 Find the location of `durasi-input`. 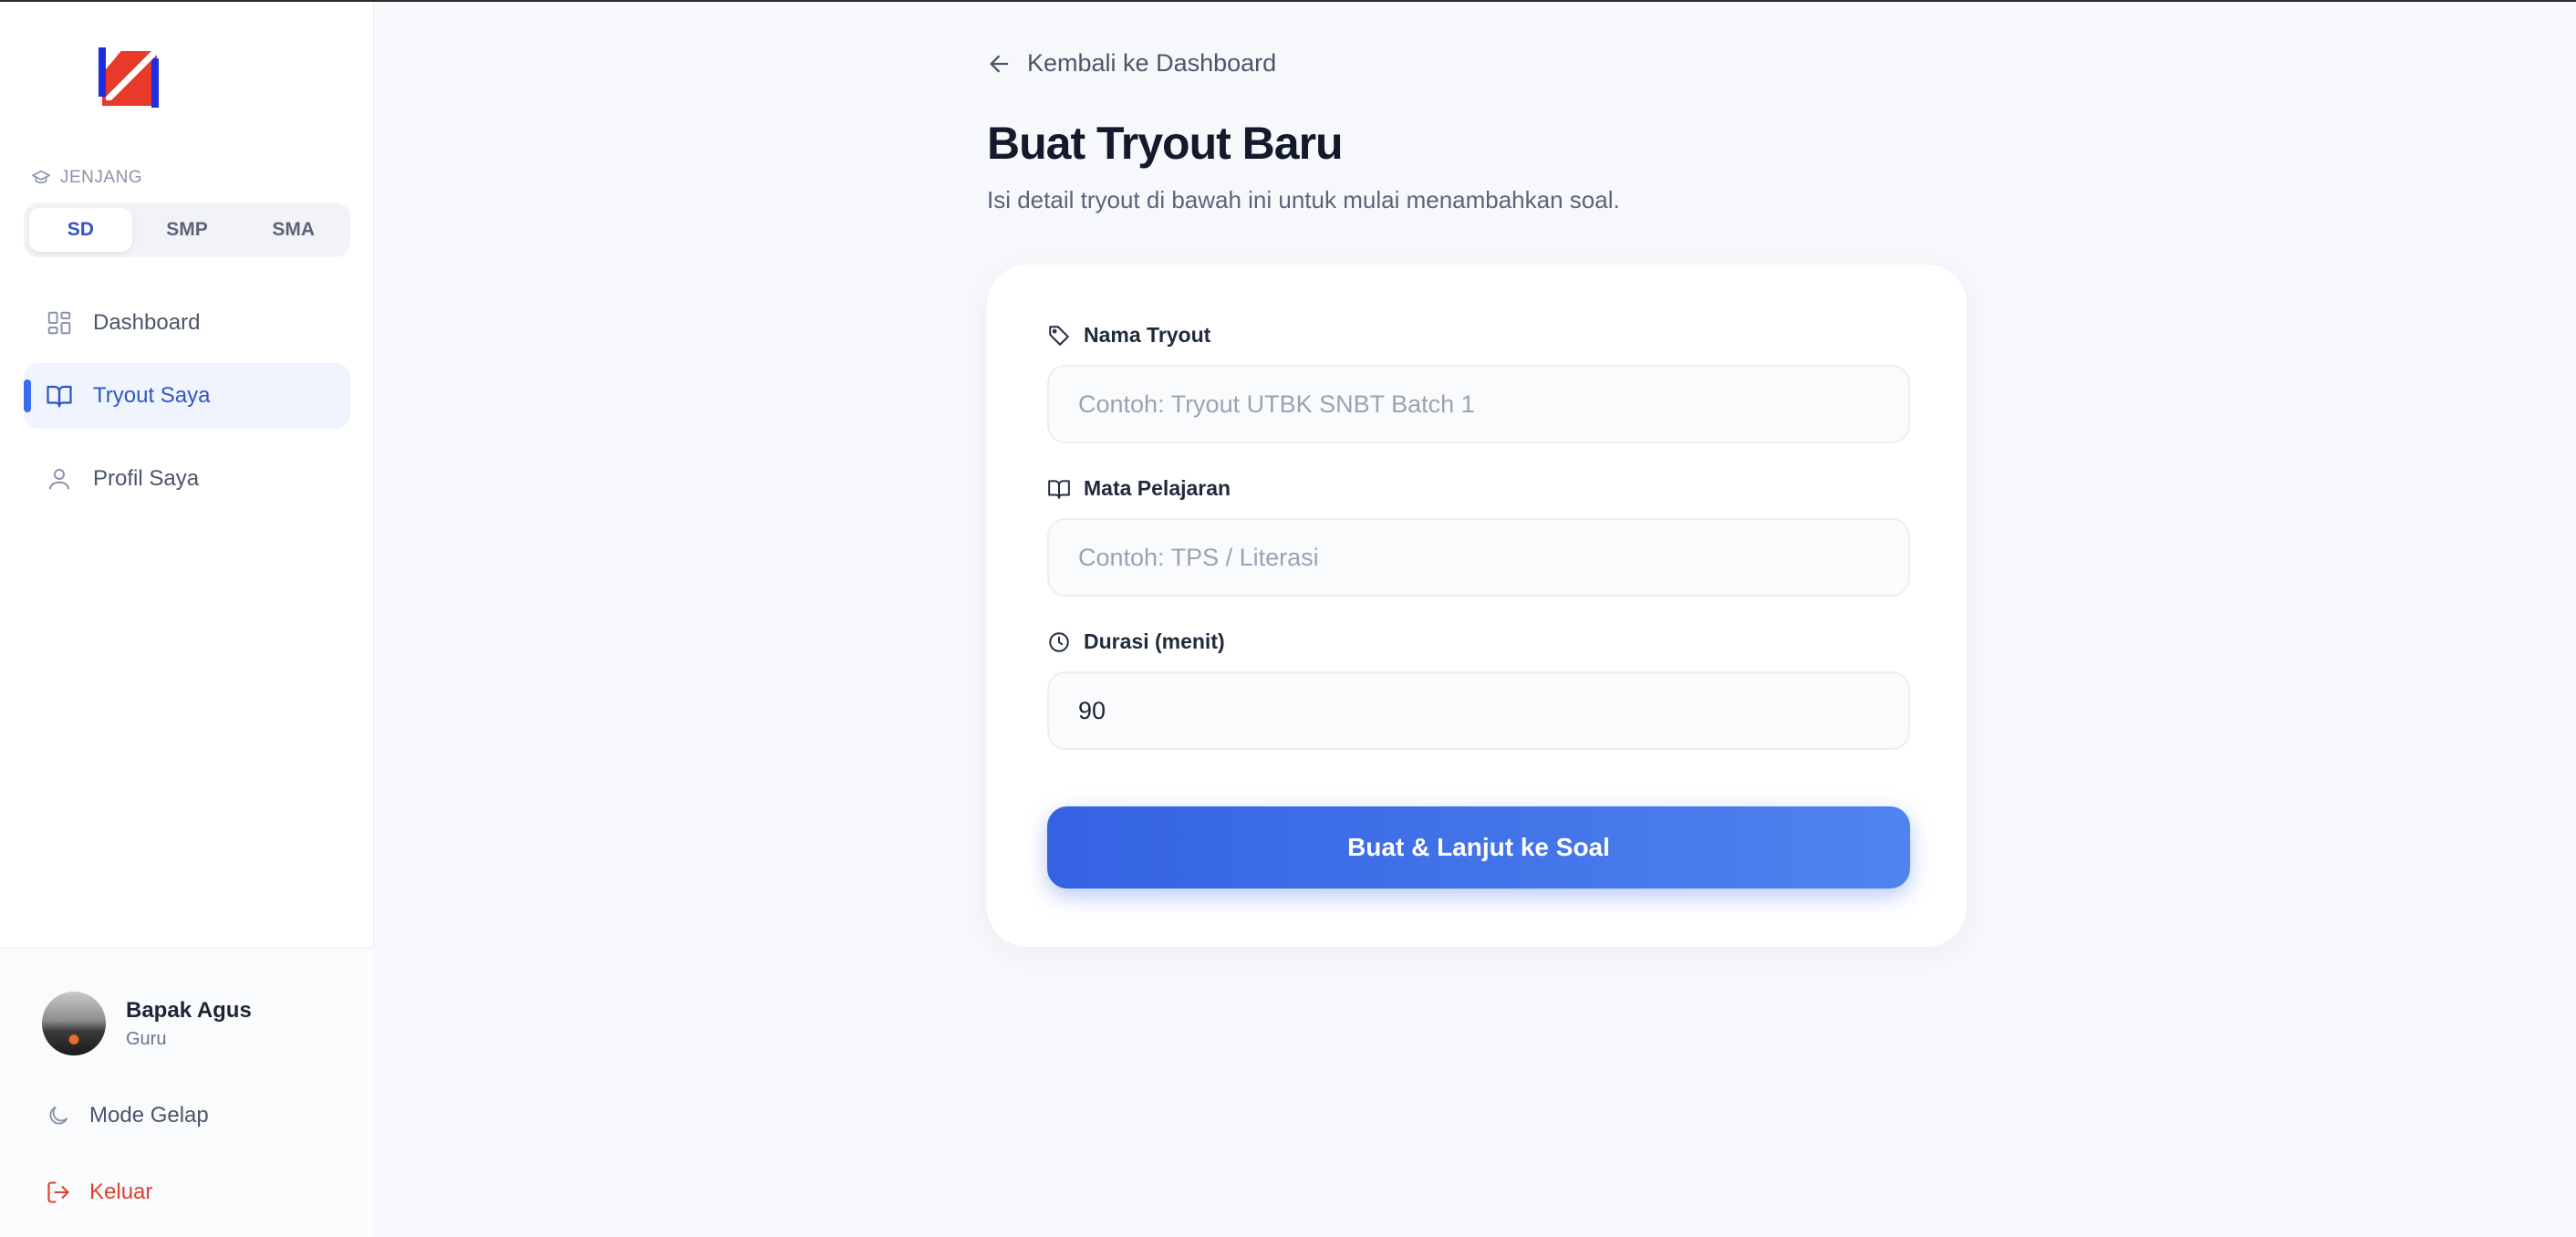

durasi-input is located at coordinates (1478, 710).